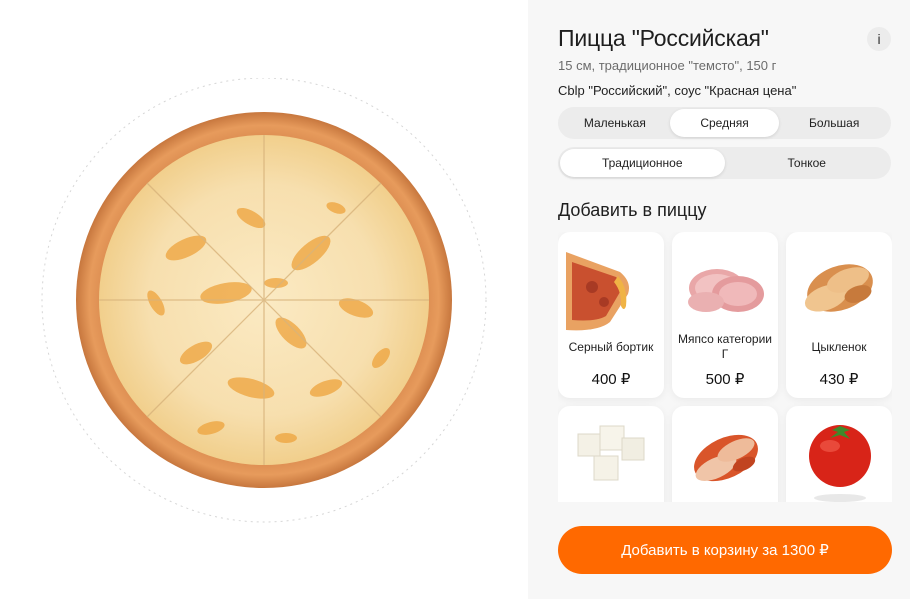 This screenshot has height=599, width=910. I want to click on chicken-image-icon, so click(838, 288).